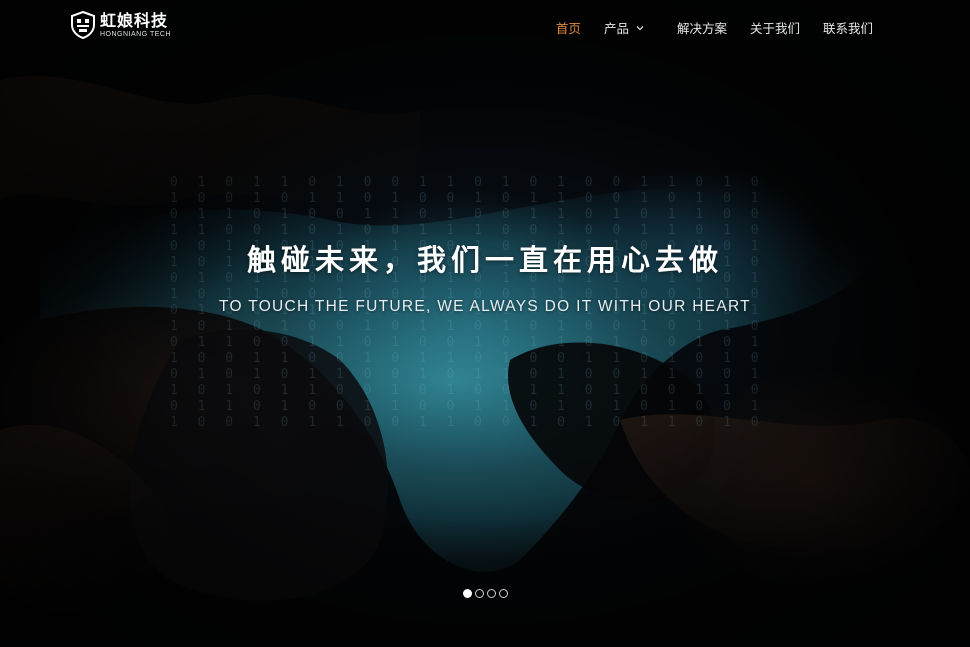 The width and height of the screenshot is (970, 647). What do you see at coordinates (136, 34) in the screenshot?
I see `brand-name-en: HONGNIANG TECH` at bounding box center [136, 34].